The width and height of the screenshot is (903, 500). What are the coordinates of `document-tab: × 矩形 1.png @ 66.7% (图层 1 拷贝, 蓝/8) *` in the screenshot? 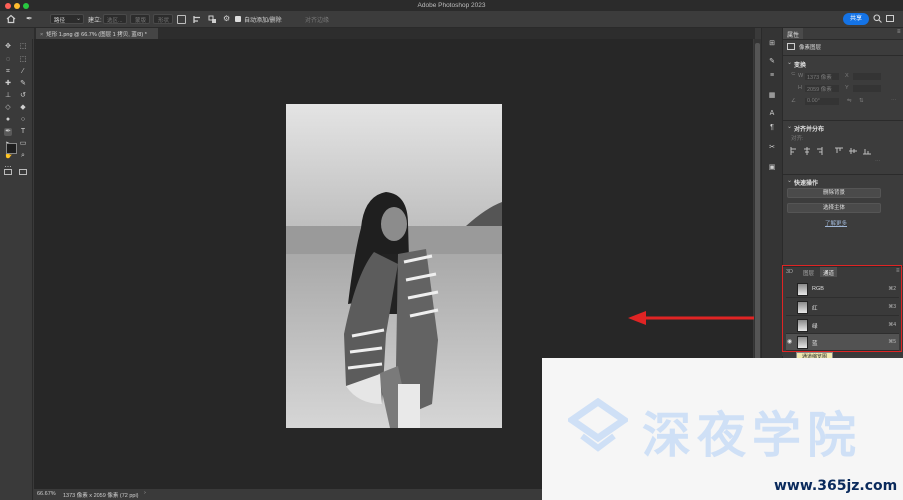 It's located at (97, 33).